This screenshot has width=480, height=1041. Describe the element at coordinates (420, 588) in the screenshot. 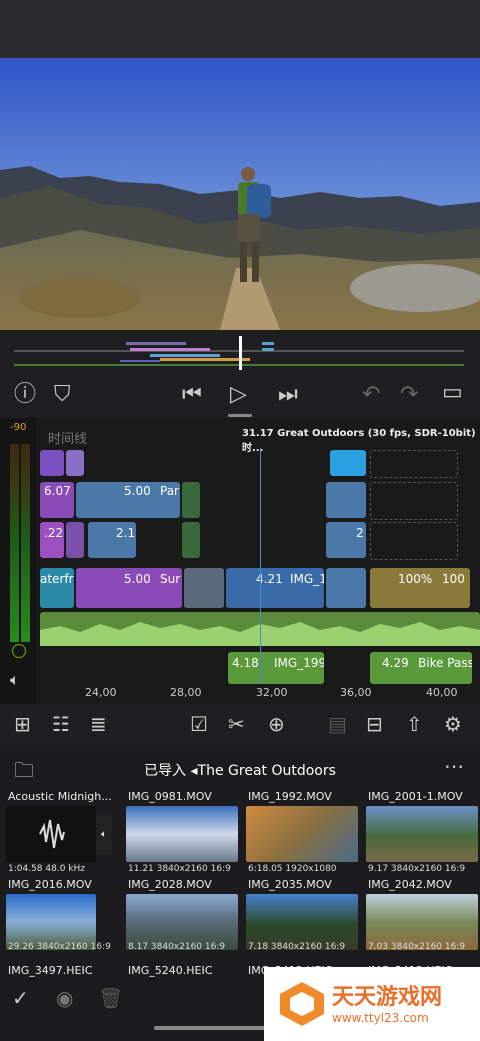

I see `clip: 100% 100` at that location.